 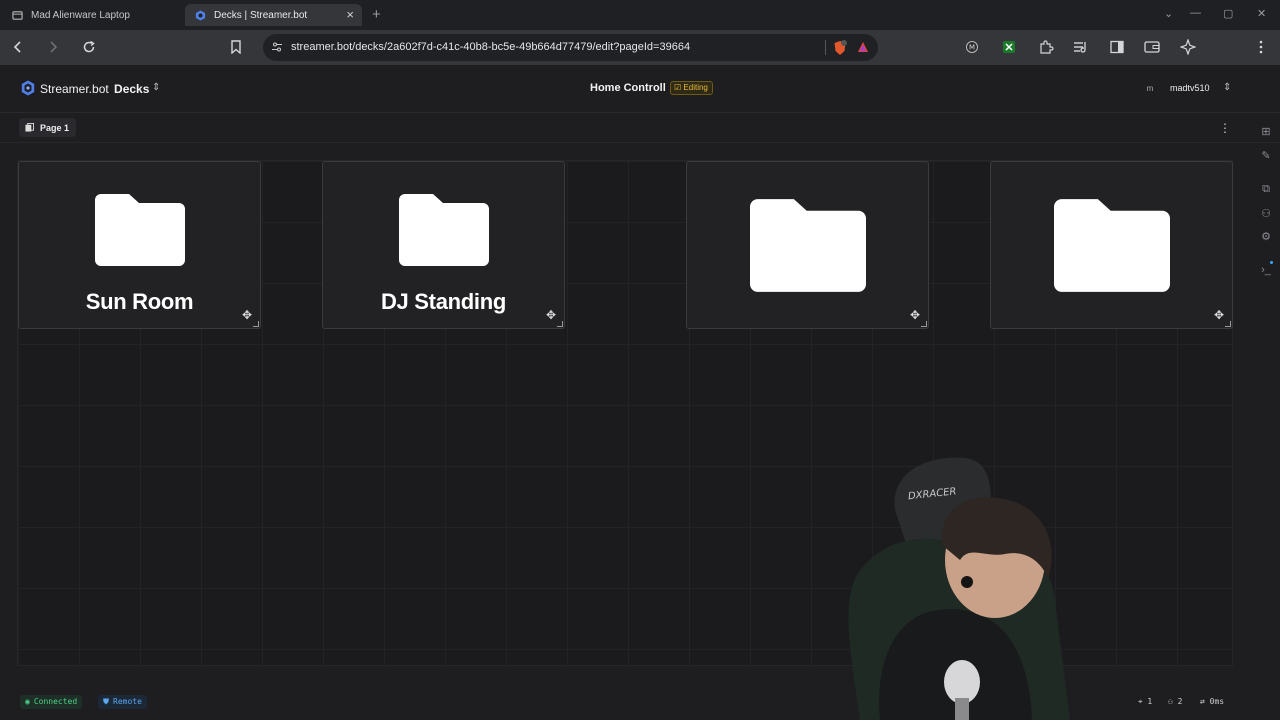 I want to click on streamerbot-favicon-icon, so click(x=200, y=15).